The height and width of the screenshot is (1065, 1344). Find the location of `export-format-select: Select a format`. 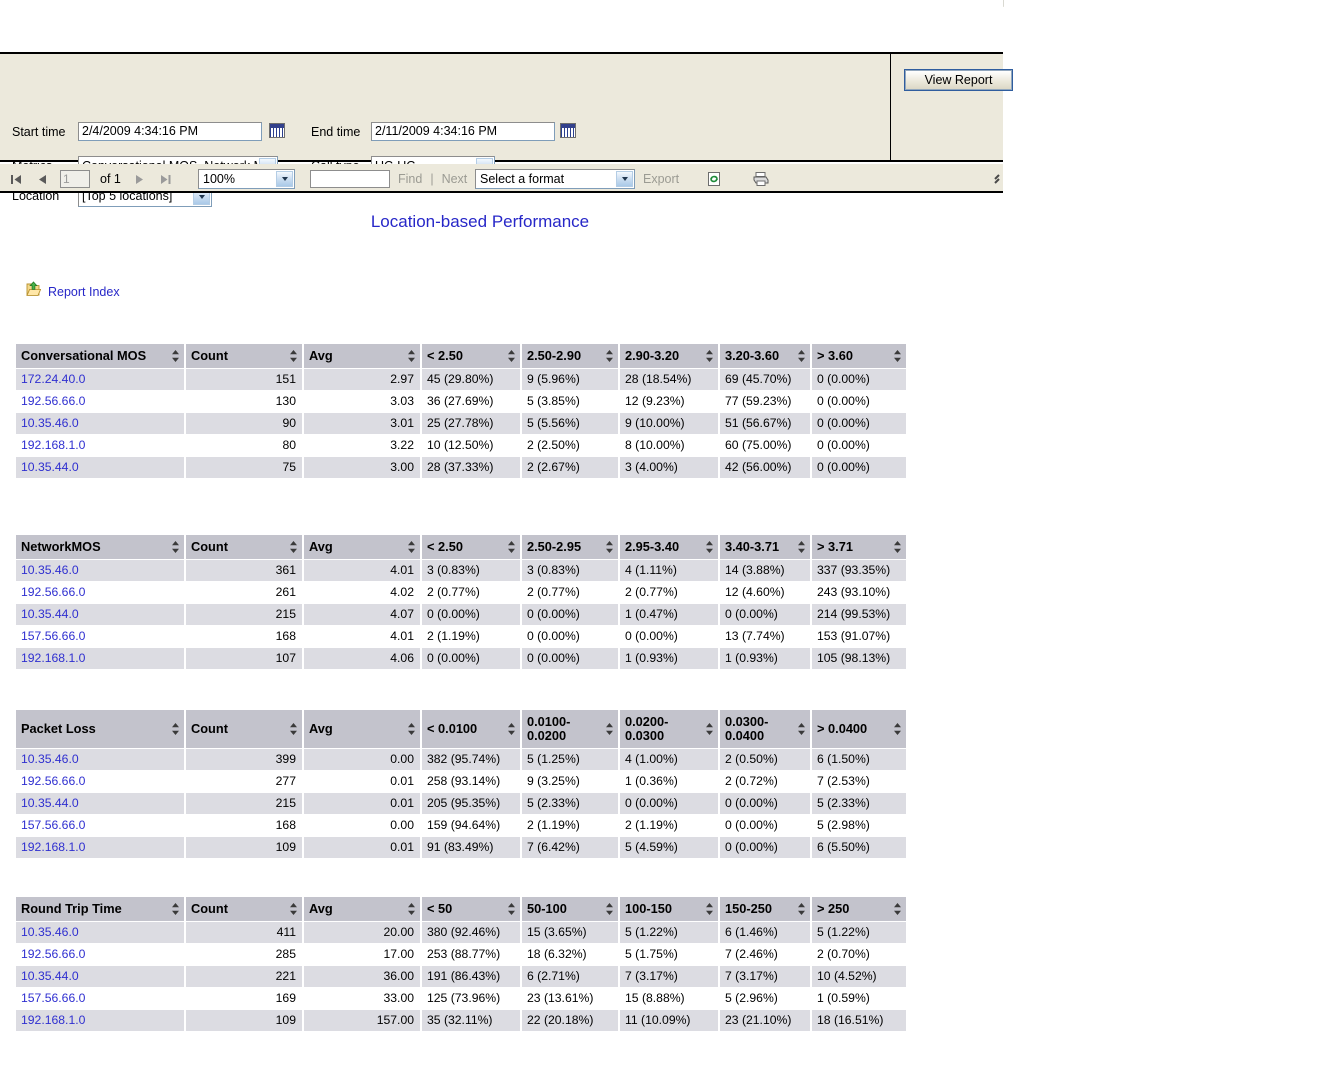

export-format-select: Select a format is located at coordinates (555, 178).